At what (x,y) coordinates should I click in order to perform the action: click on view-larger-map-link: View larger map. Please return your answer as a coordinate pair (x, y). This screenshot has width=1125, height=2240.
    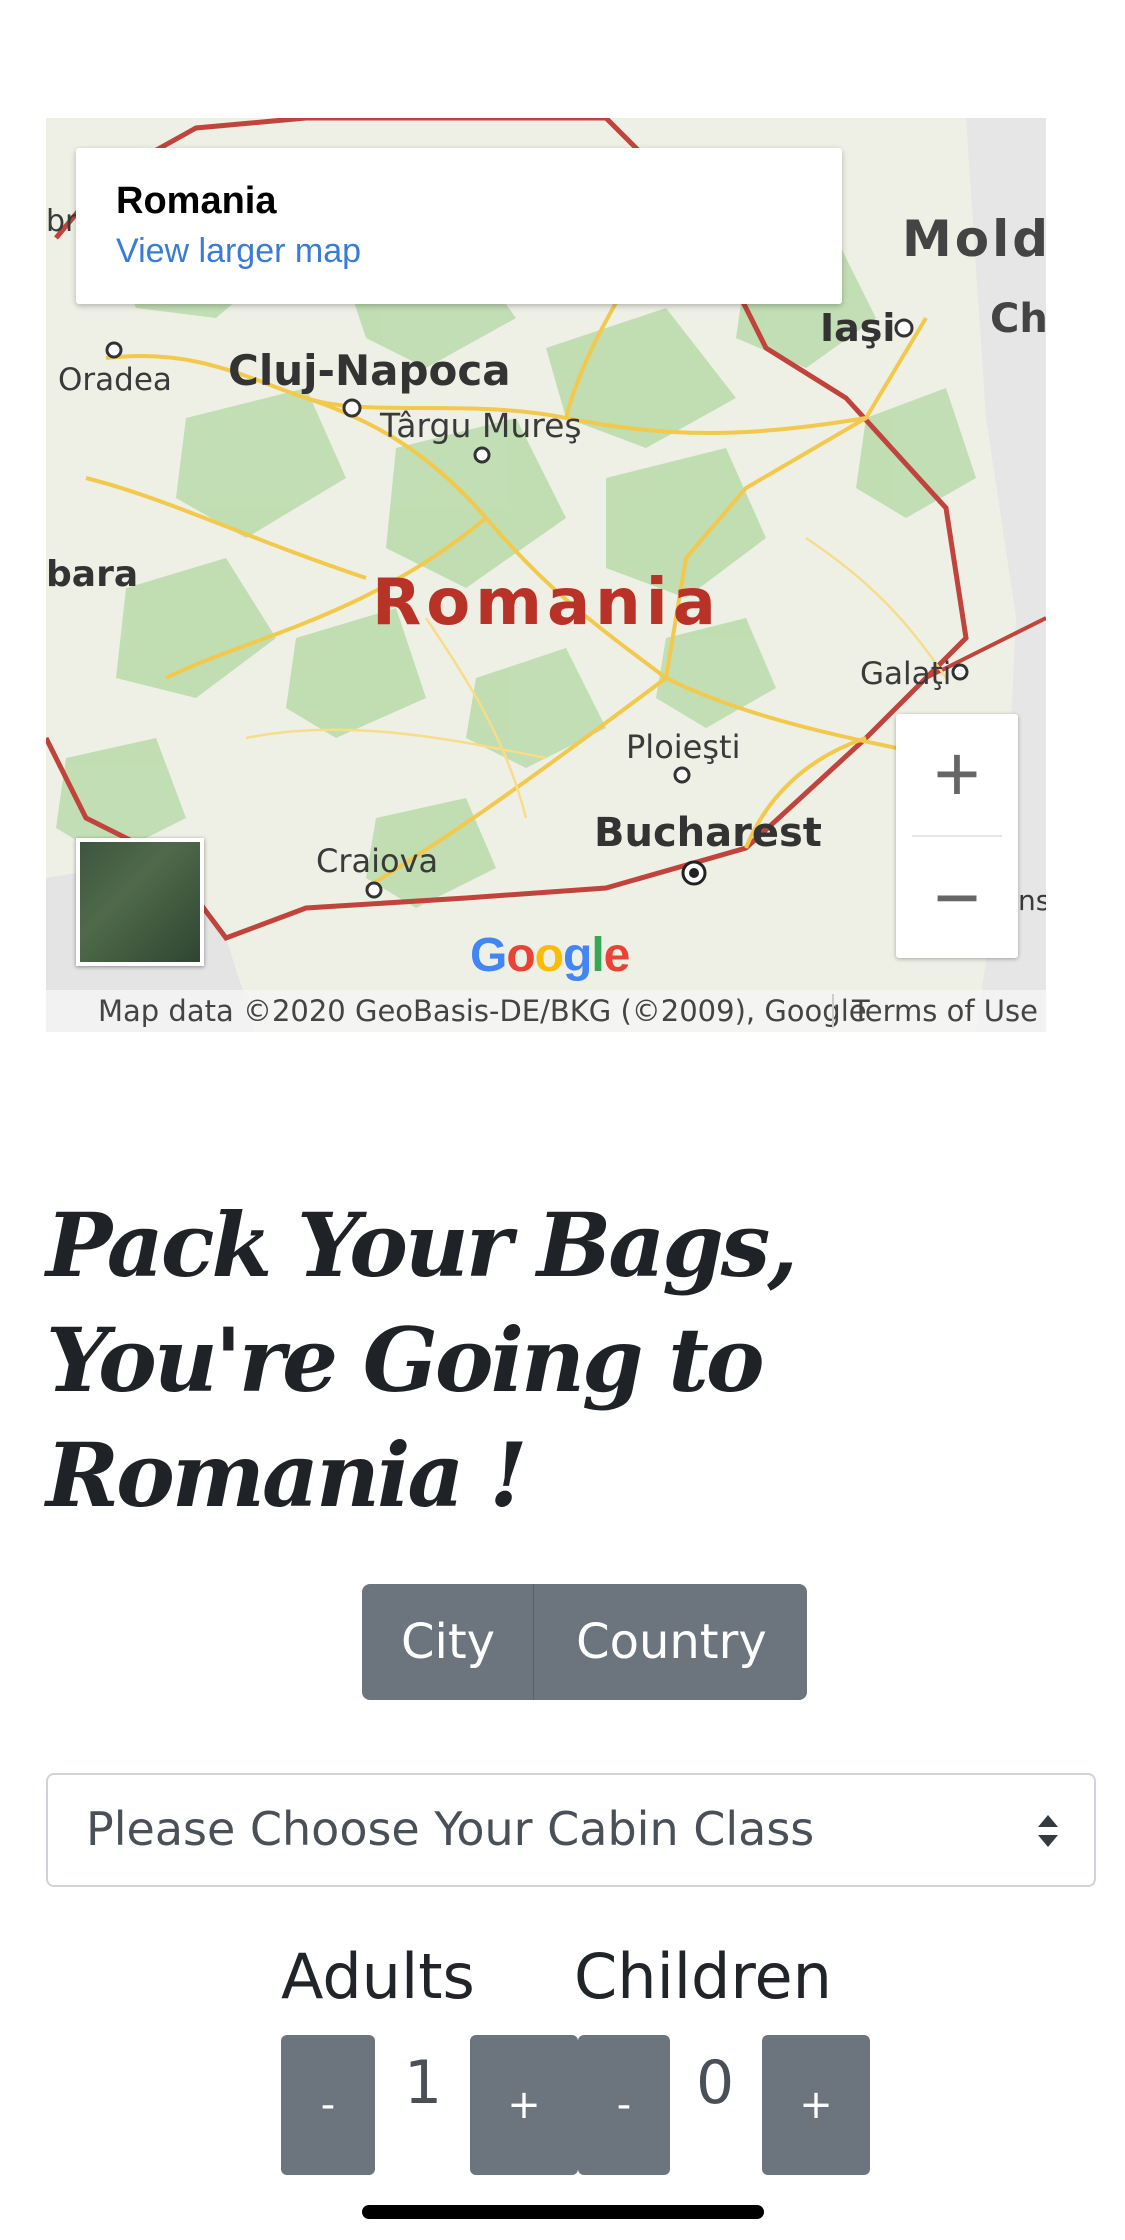
    Looking at the image, I should click on (238, 251).